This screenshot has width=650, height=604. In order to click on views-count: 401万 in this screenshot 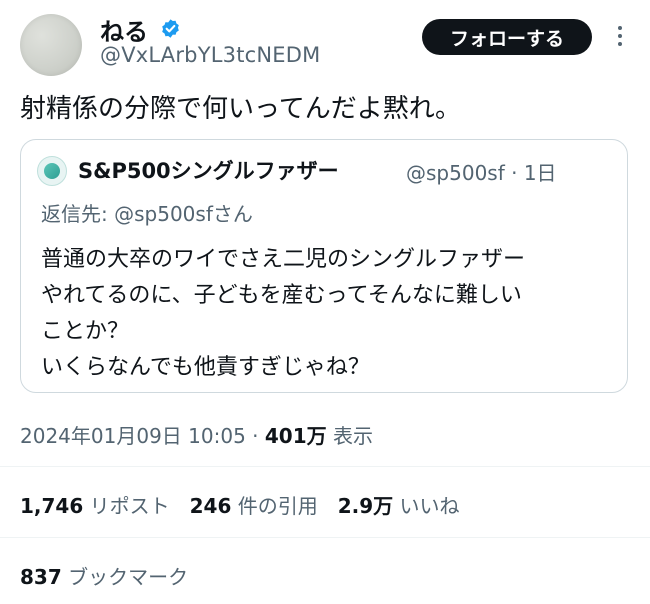, I will do `click(295, 436)`.